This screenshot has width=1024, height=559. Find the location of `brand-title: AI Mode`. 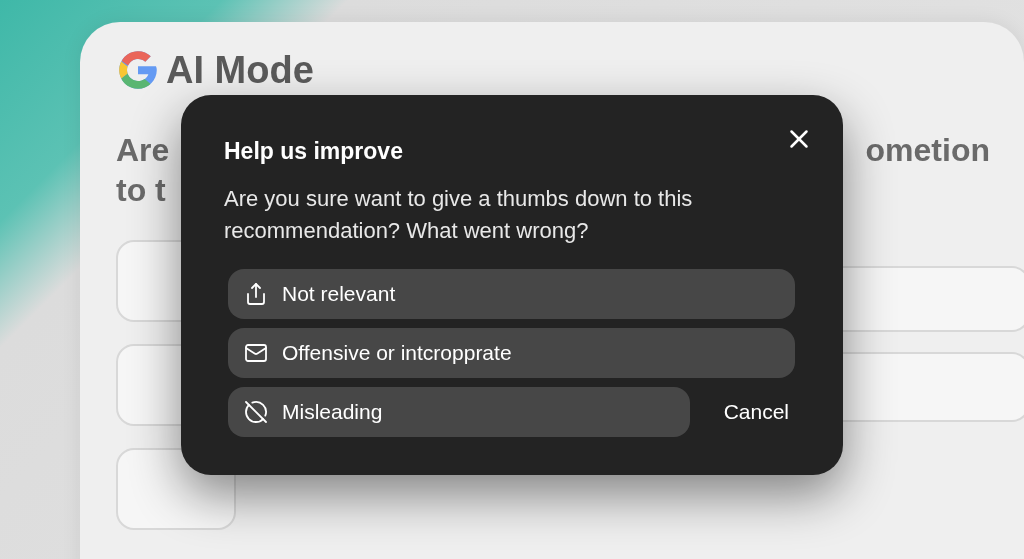

brand-title: AI Mode is located at coordinates (240, 70).